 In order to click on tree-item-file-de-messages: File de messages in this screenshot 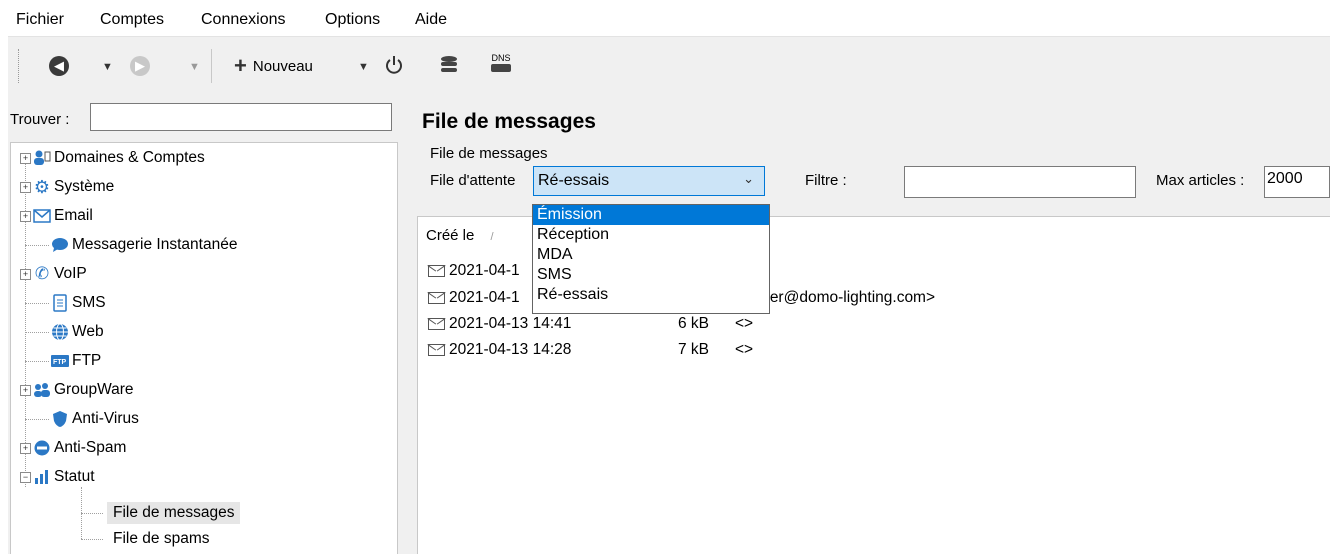, I will do `click(174, 513)`.